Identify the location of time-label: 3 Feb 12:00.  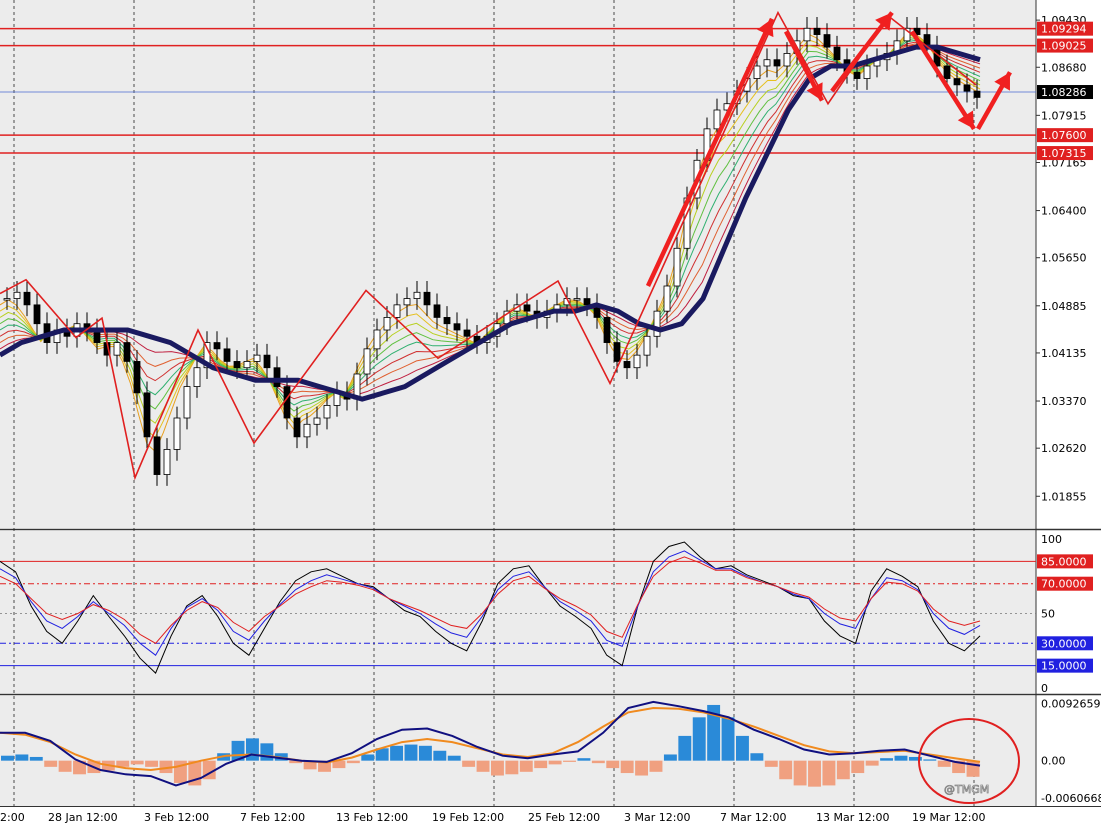
(176, 817).